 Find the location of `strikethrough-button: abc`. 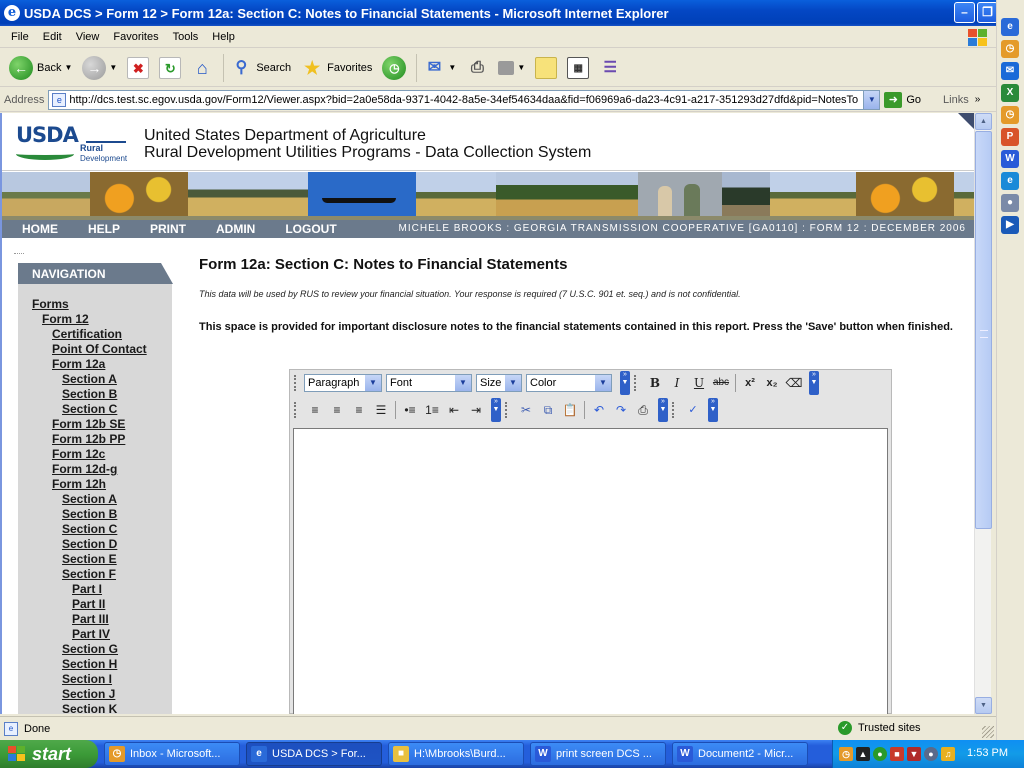

strikethrough-button: abc is located at coordinates (721, 383).